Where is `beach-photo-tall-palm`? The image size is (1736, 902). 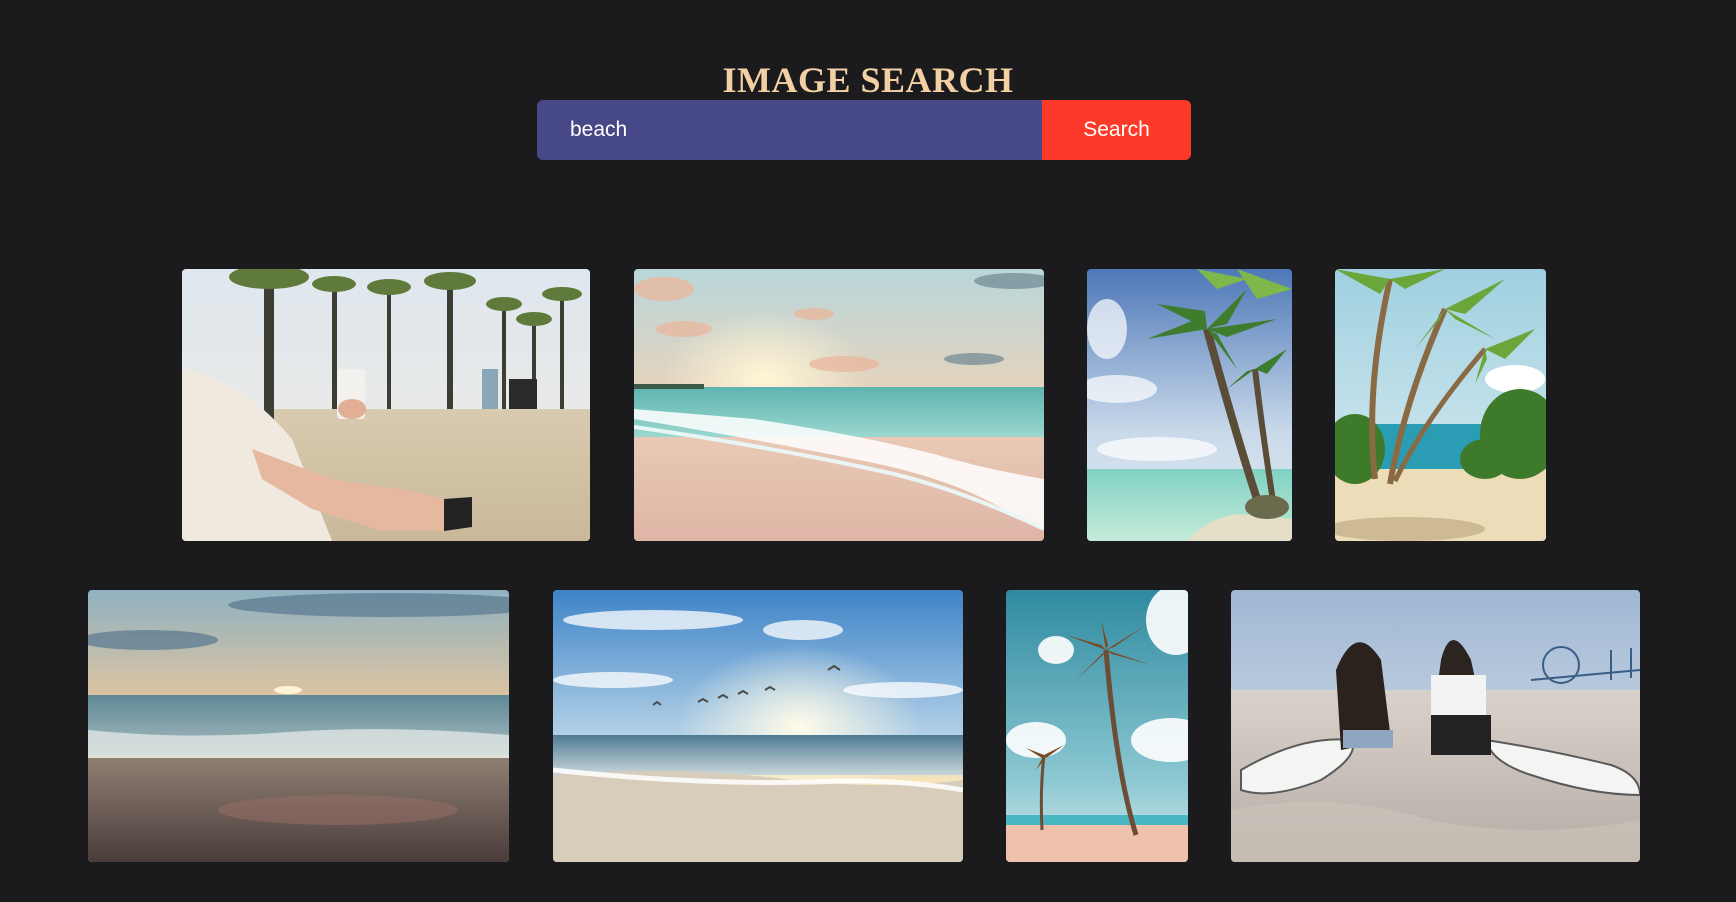 beach-photo-tall-palm is located at coordinates (1097, 726).